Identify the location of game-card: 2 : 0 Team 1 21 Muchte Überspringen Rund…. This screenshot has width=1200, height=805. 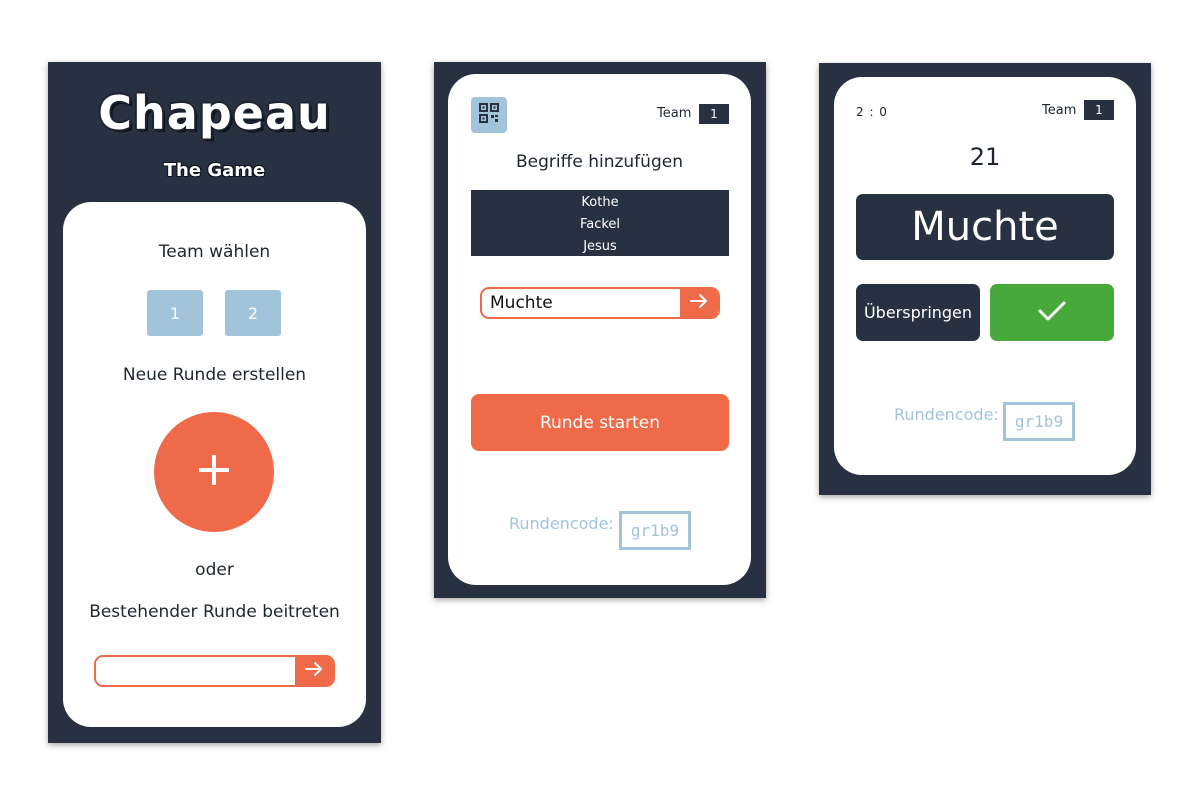
(985, 276).